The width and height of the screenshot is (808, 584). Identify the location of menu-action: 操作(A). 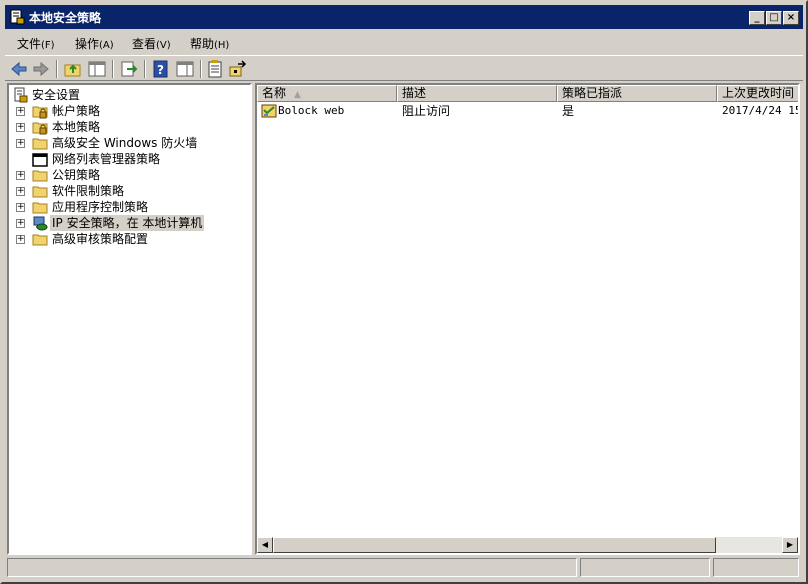
(94, 43).